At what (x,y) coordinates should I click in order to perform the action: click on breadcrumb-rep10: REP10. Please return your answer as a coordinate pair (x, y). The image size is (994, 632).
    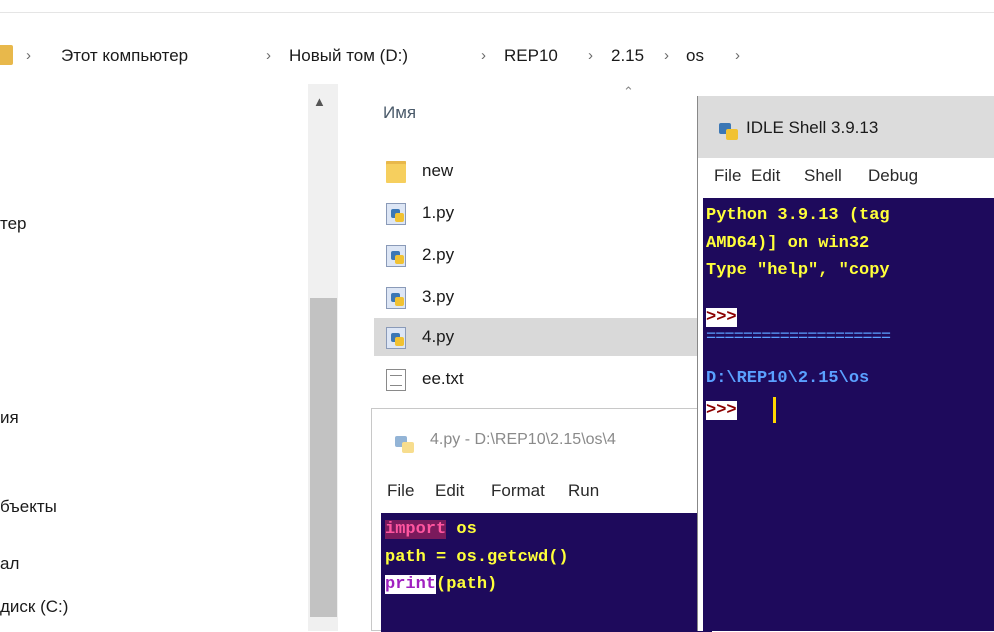
    Looking at the image, I should click on (531, 56).